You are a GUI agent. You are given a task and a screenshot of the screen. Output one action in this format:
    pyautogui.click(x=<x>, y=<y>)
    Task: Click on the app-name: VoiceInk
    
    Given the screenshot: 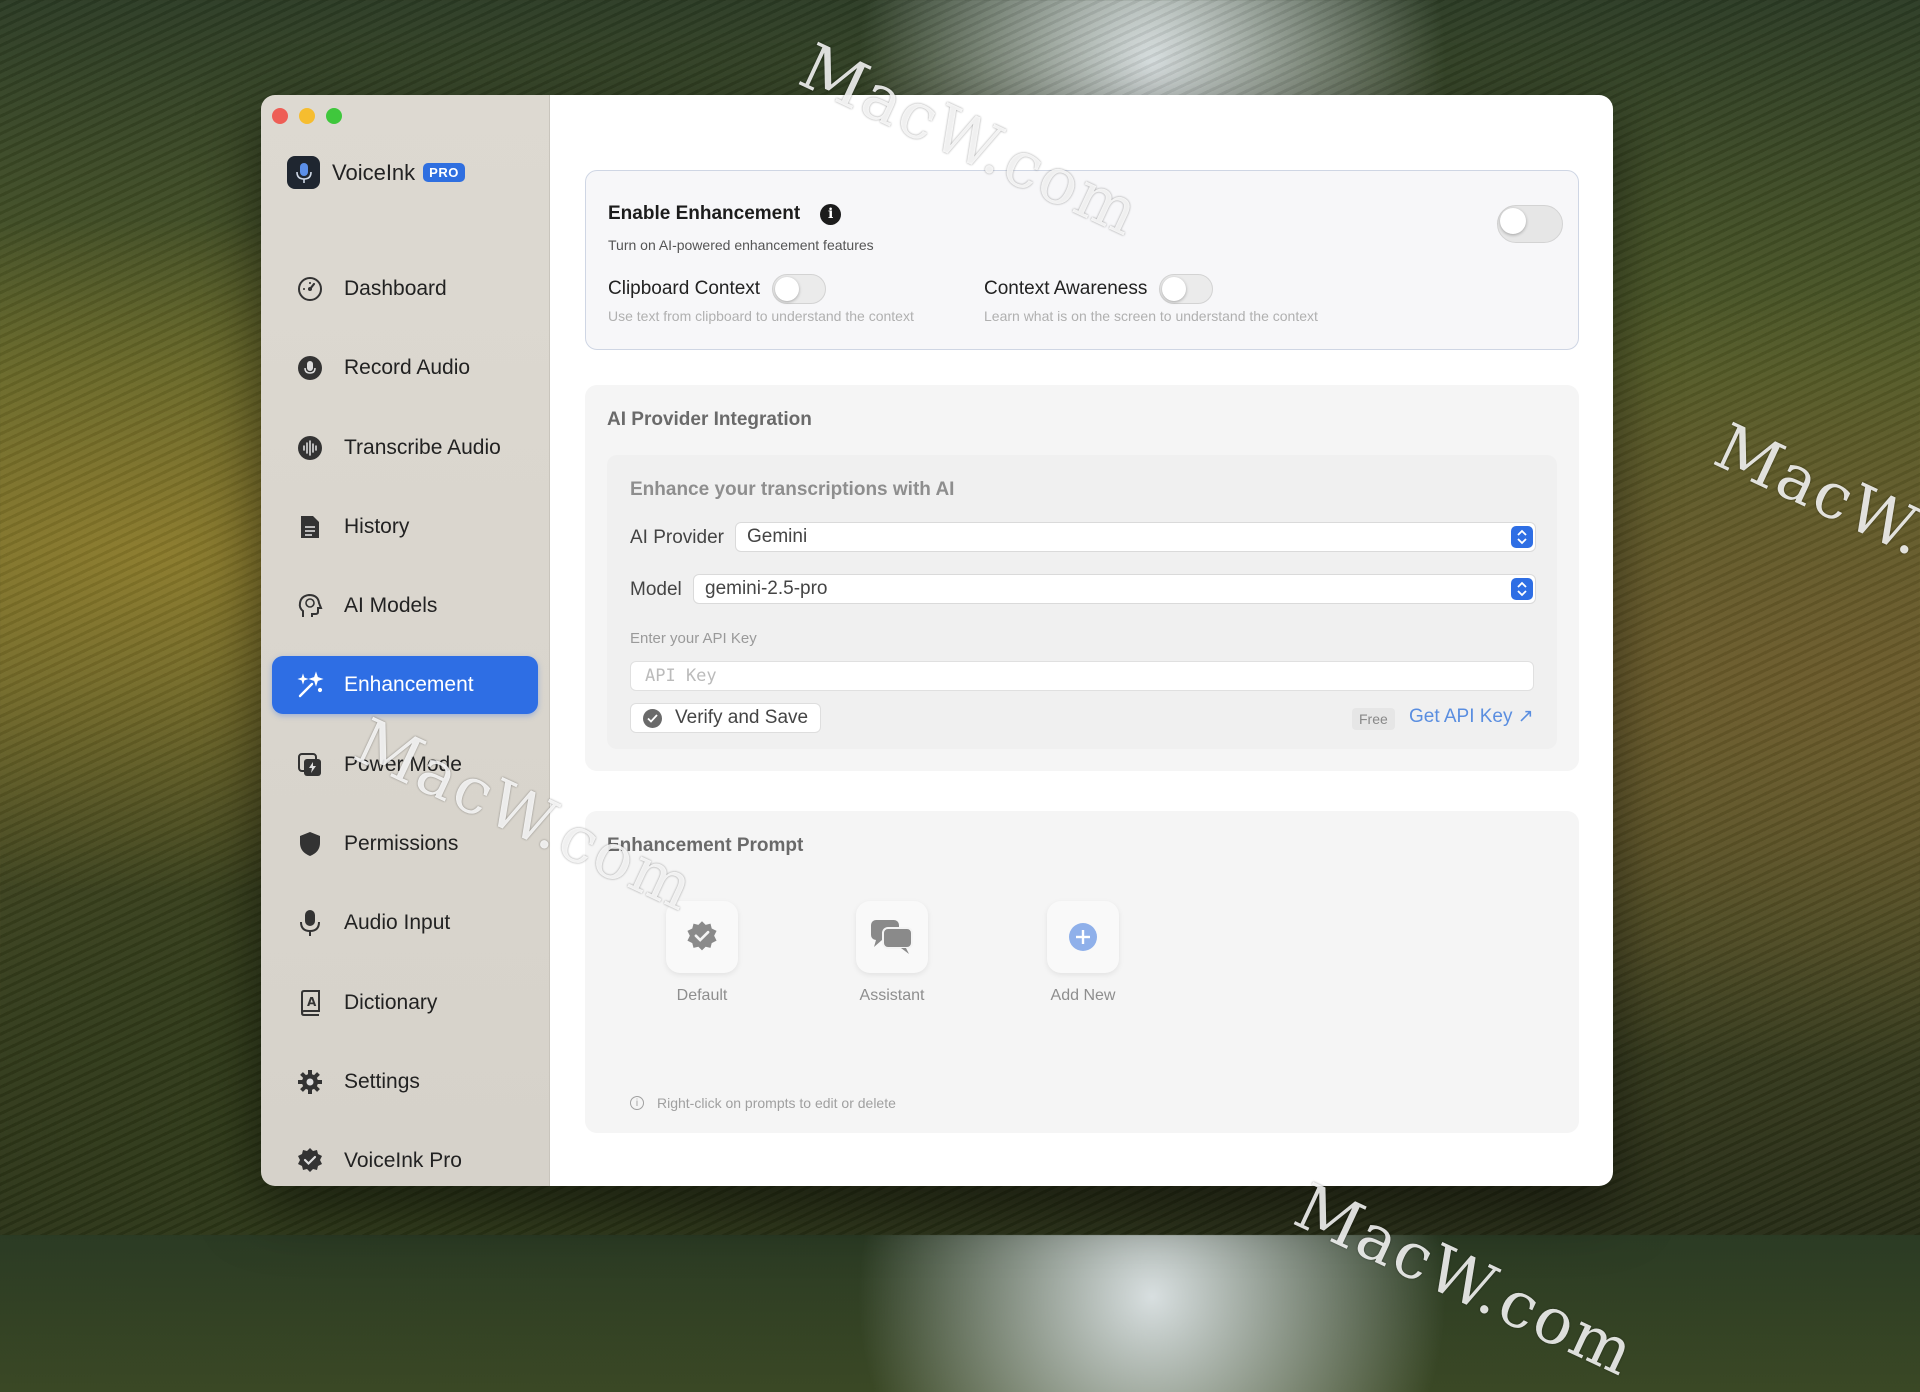 What is the action you would take?
    pyautogui.click(x=374, y=172)
    